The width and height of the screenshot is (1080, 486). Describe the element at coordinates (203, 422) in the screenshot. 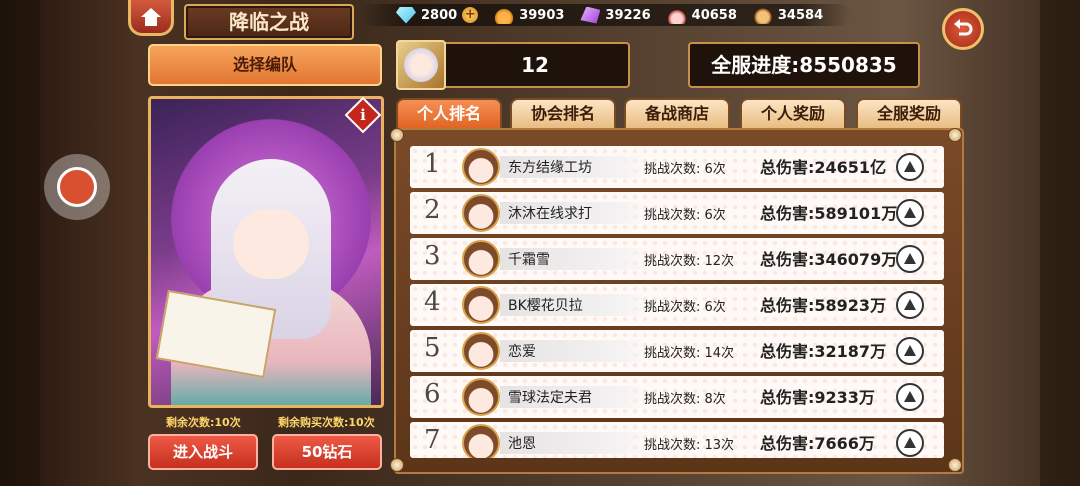

I see `remaining-times: 剩余次数:10次` at that location.